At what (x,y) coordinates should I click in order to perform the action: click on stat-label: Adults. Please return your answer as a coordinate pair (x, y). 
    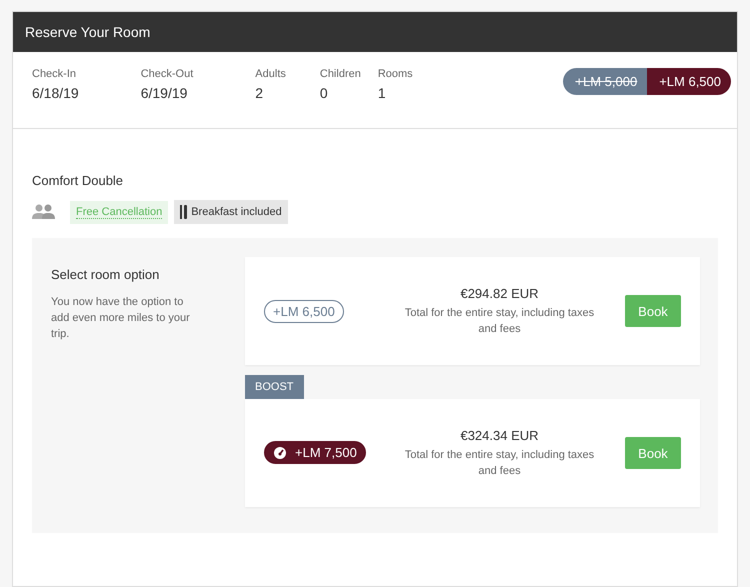
    Looking at the image, I should click on (270, 74).